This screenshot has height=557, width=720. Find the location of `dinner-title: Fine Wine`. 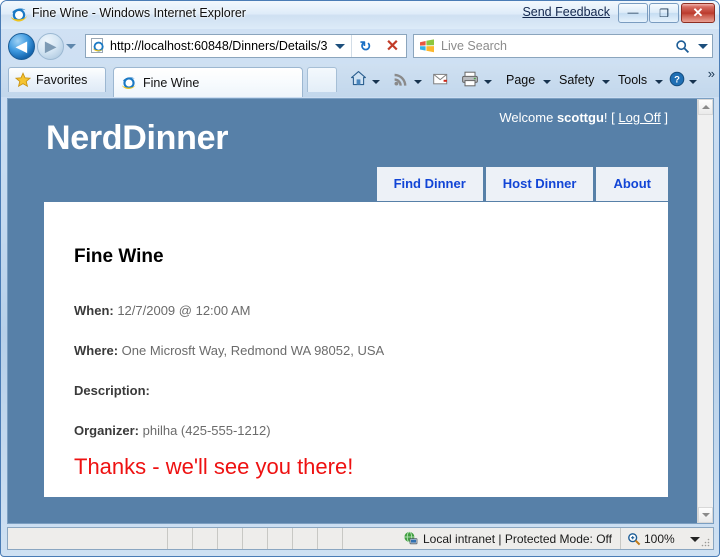

dinner-title: Fine Wine is located at coordinates (119, 256).